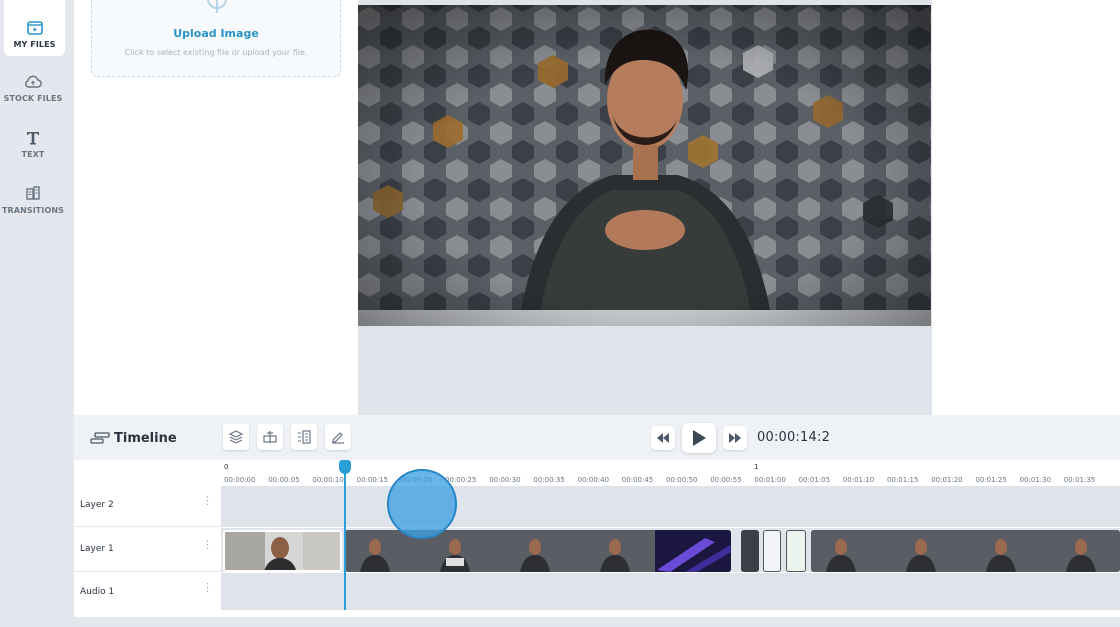 This screenshot has width=1120, height=627. What do you see at coordinates (97, 549) in the screenshot?
I see `layer-name: Layer 1` at bounding box center [97, 549].